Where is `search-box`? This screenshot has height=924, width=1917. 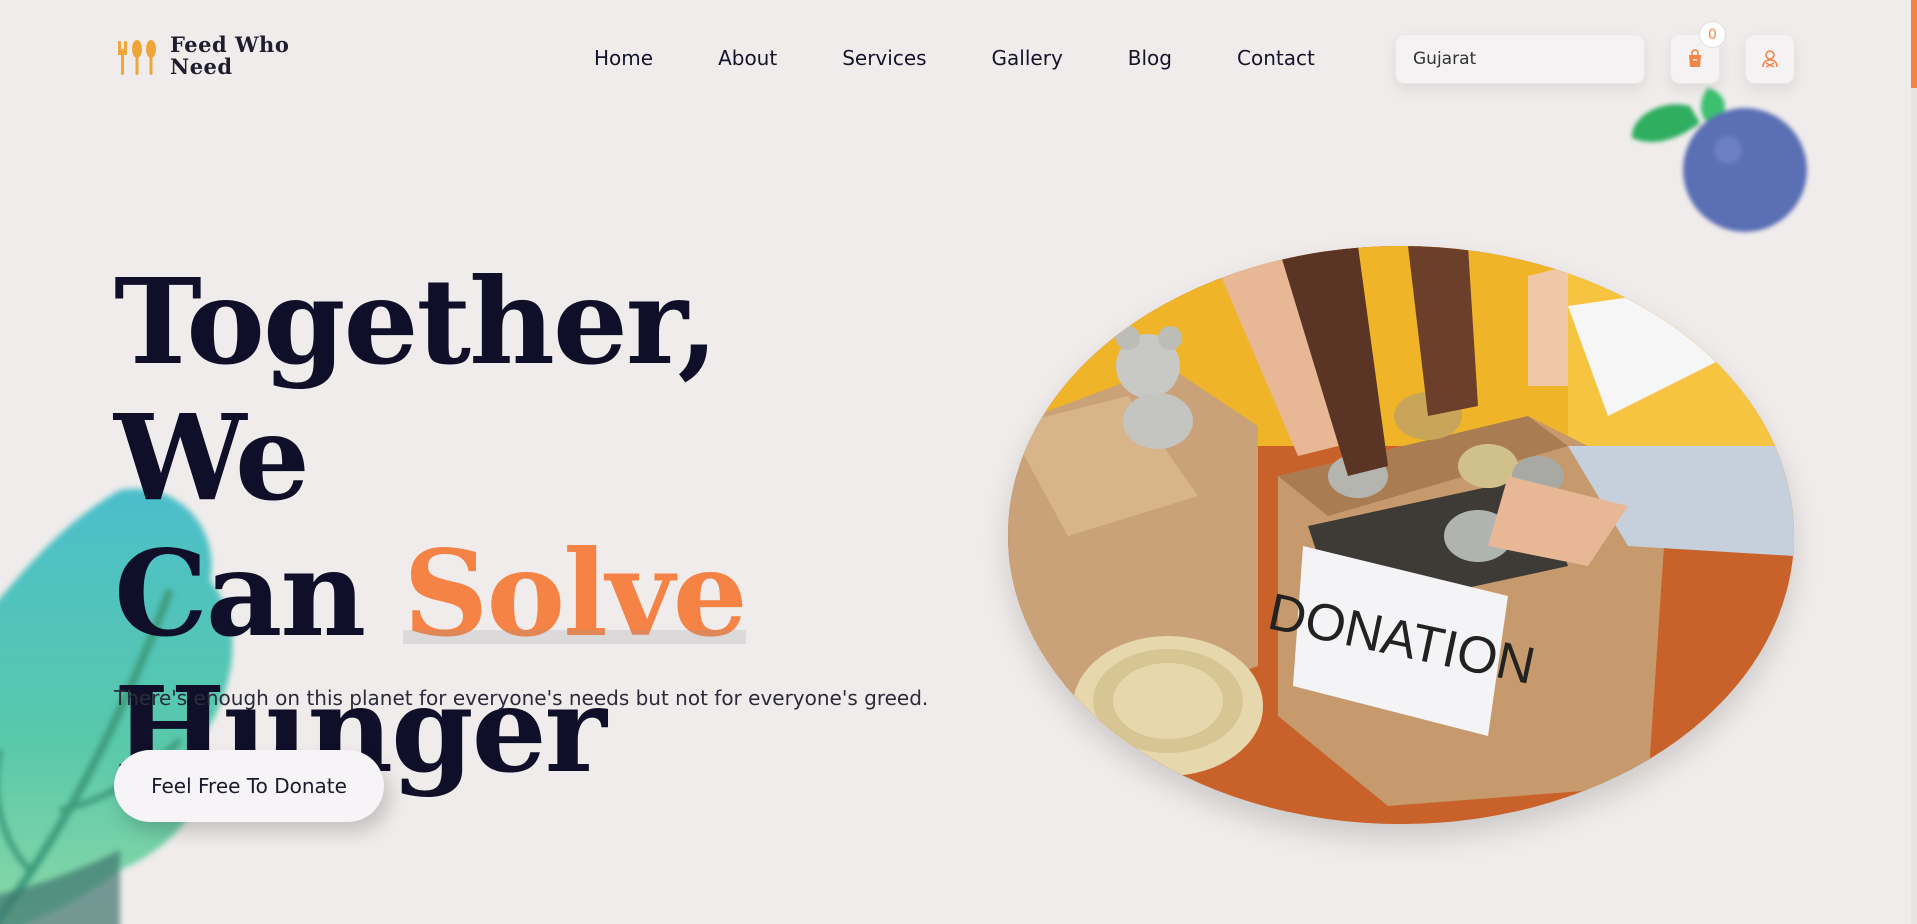 search-box is located at coordinates (1520, 59).